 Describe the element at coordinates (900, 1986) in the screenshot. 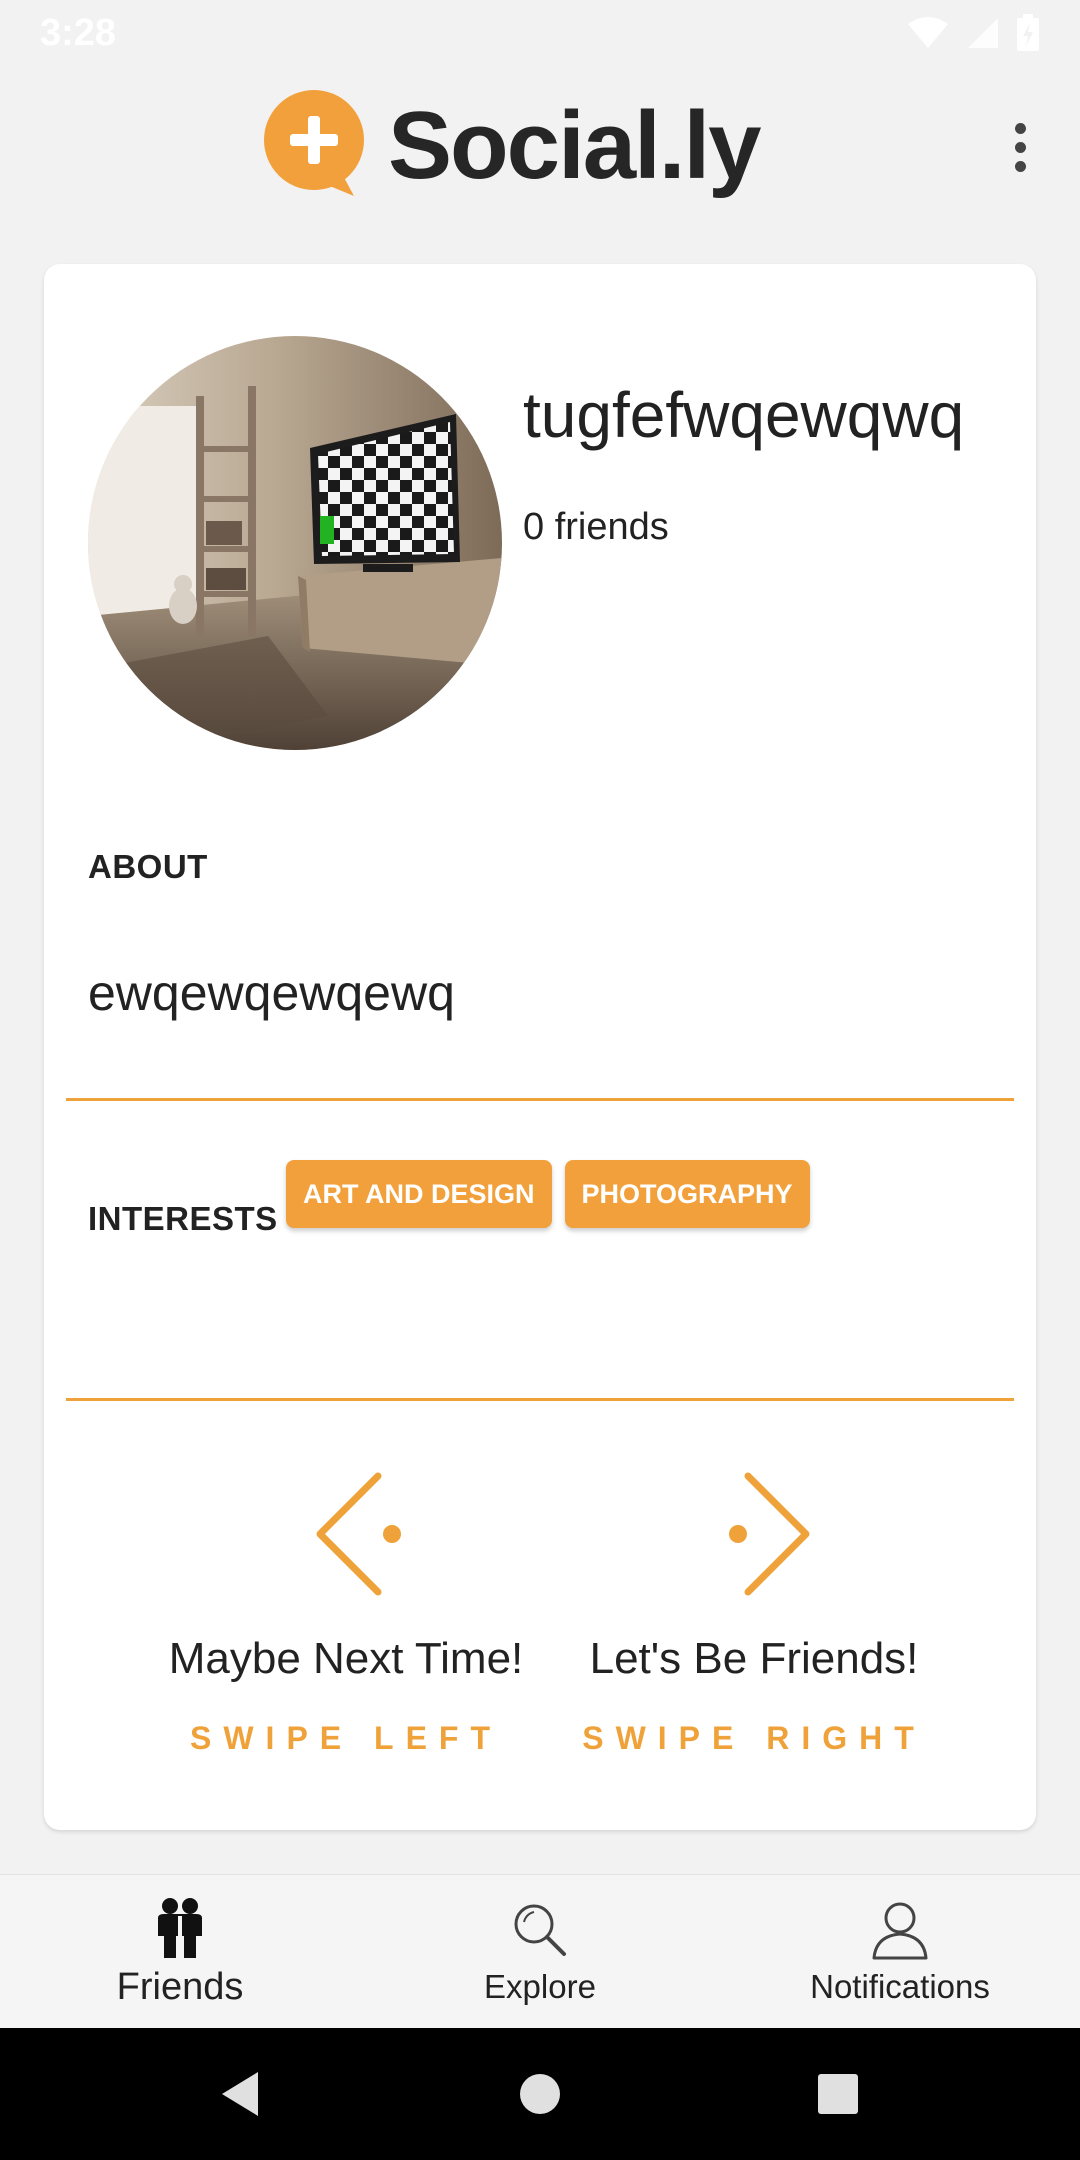

I see `nav-label-notifications: Notifications` at that location.